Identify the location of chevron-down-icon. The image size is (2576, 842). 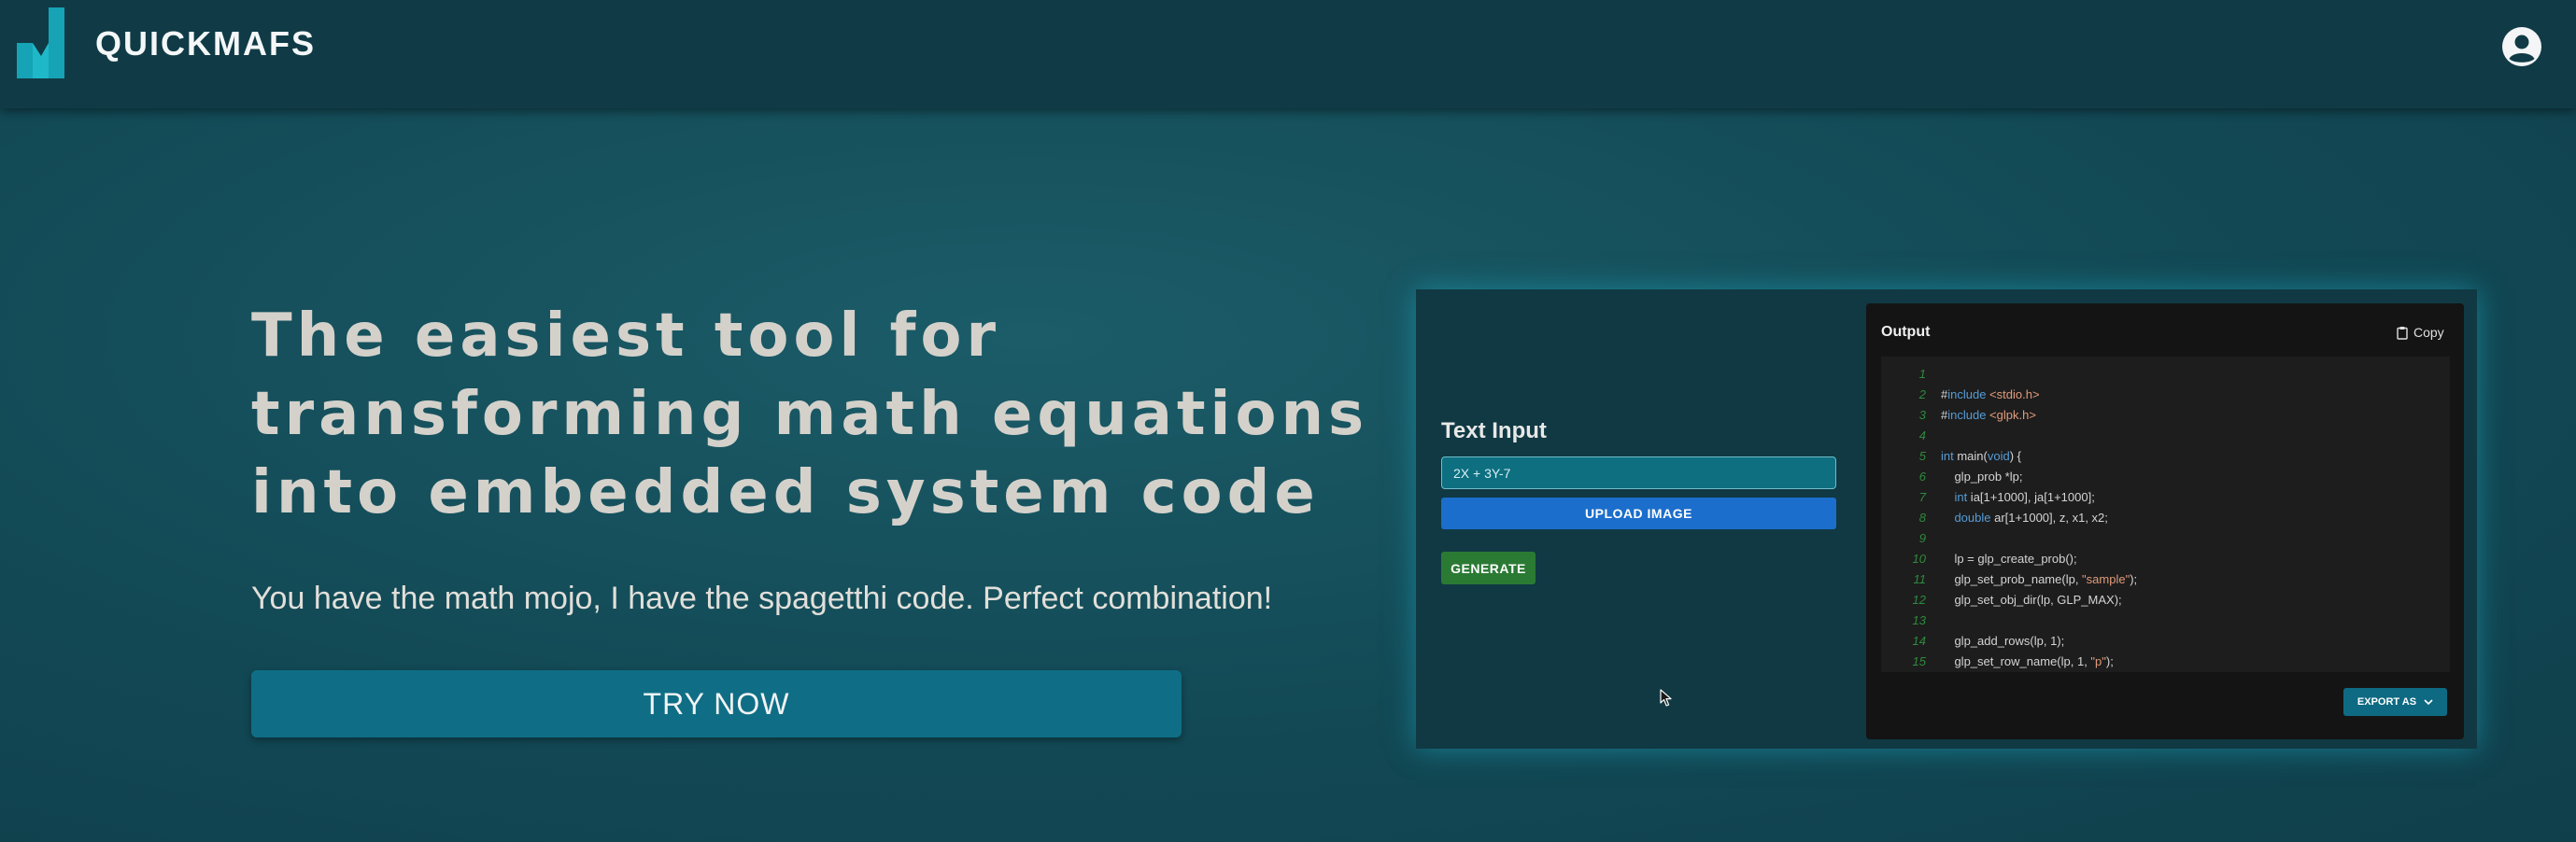
(2428, 702).